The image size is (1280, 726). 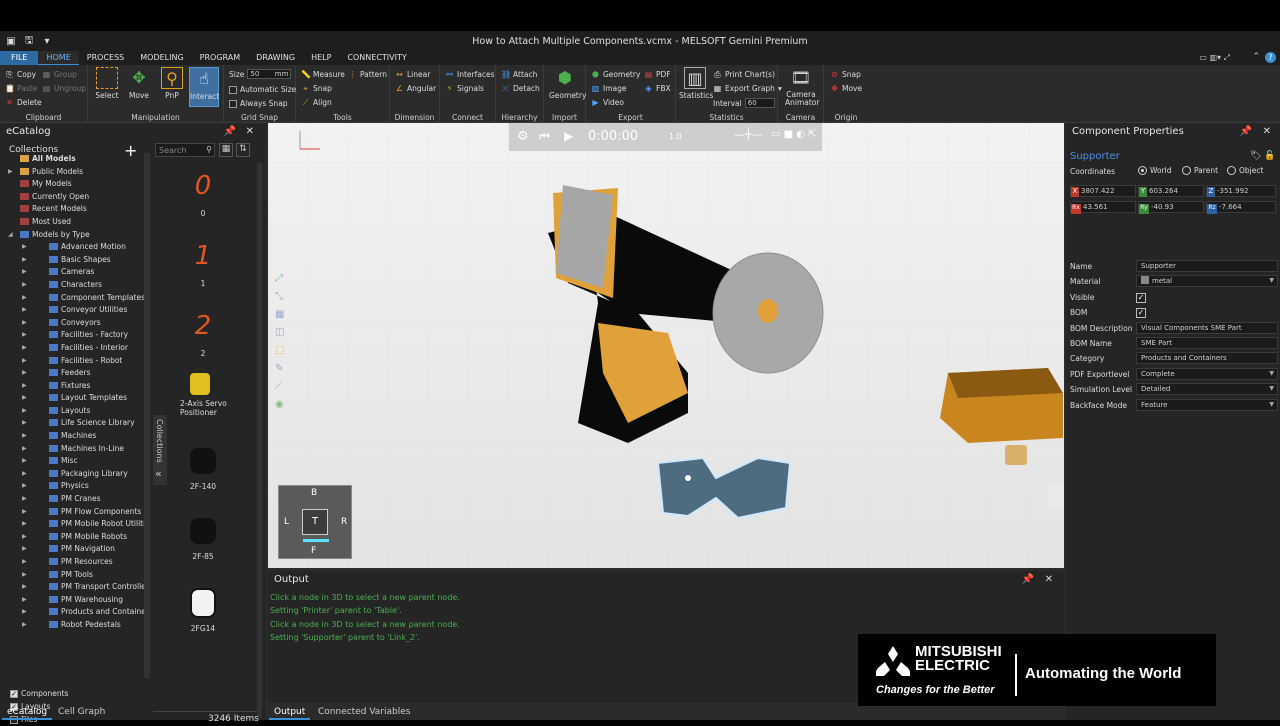 I want to click on property-value: Detailed ▼, so click(x=1207, y=389).